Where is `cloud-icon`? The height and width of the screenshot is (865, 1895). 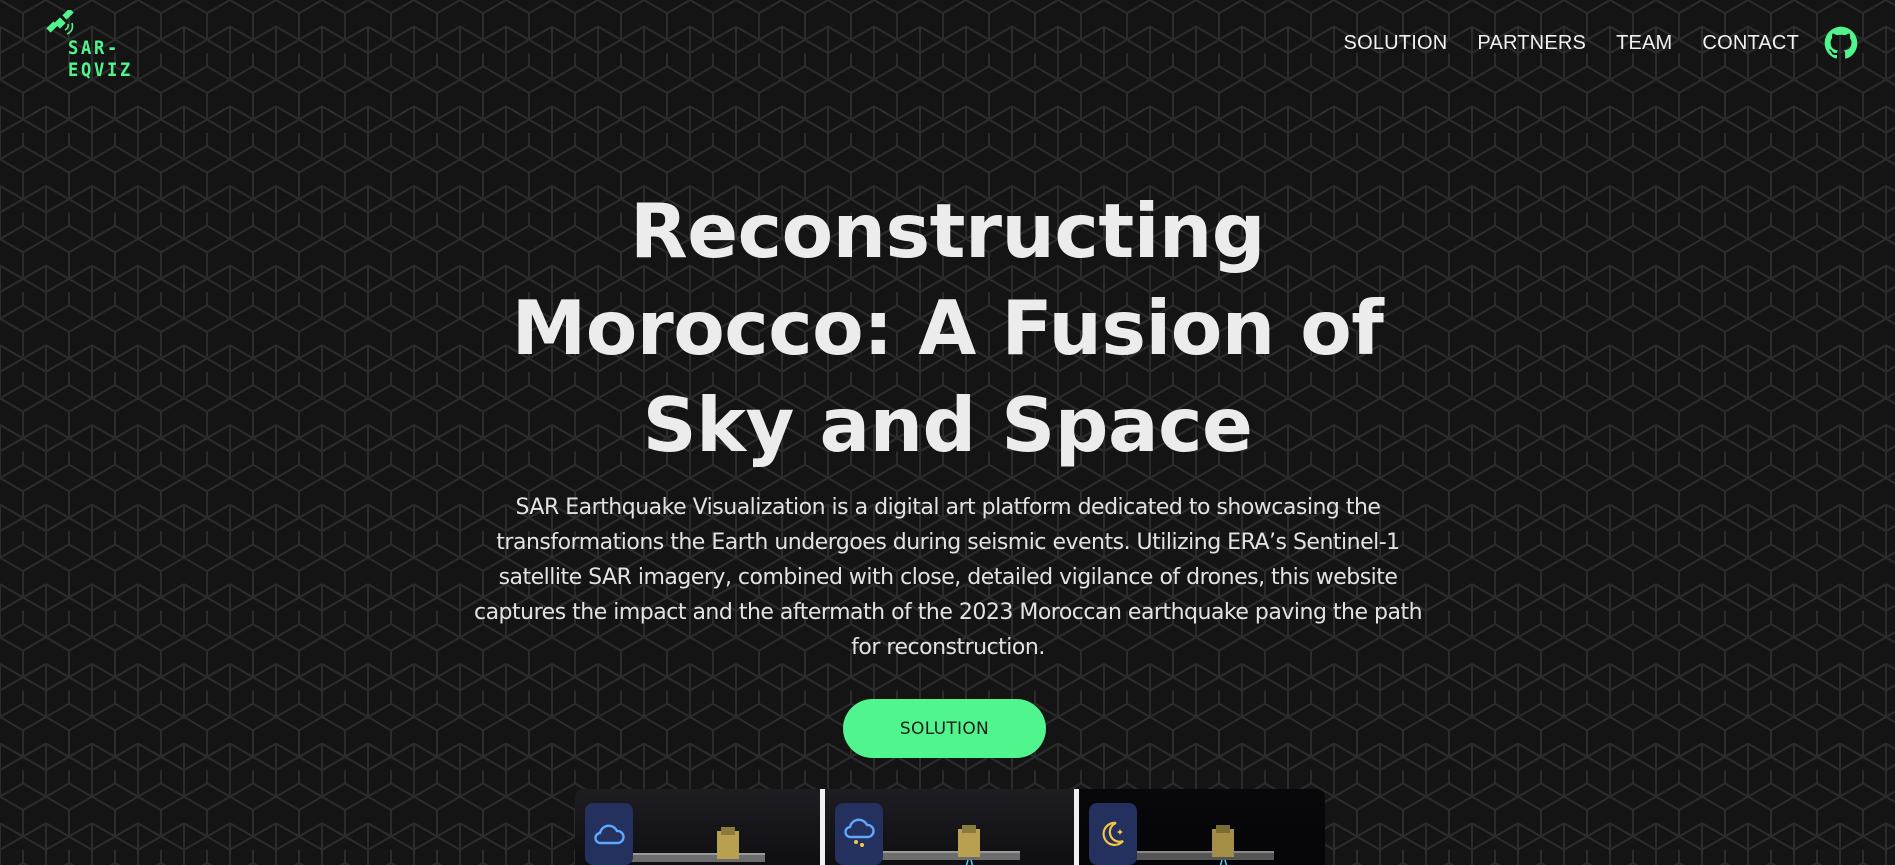 cloud-icon is located at coordinates (609, 834).